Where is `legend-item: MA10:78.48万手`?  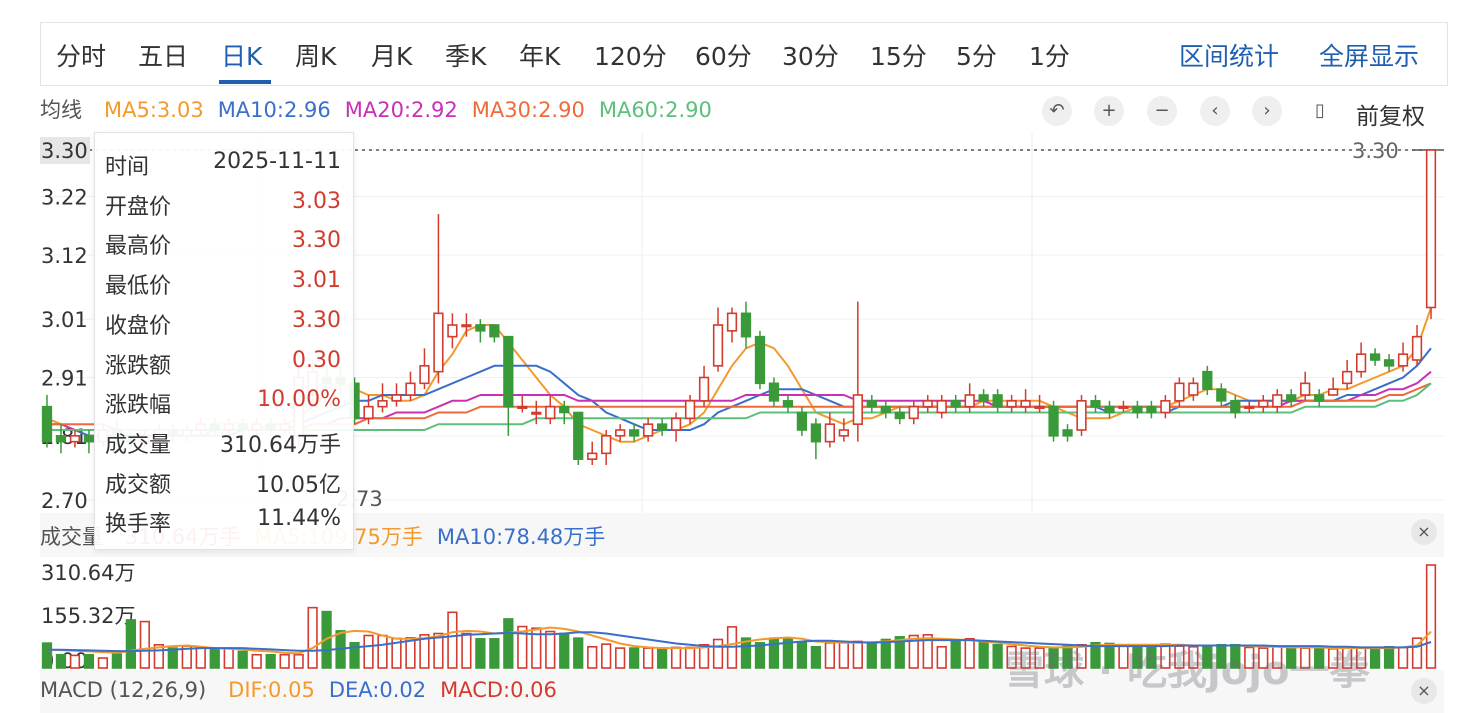
legend-item: MA10:78.48万手 is located at coordinates (521, 537).